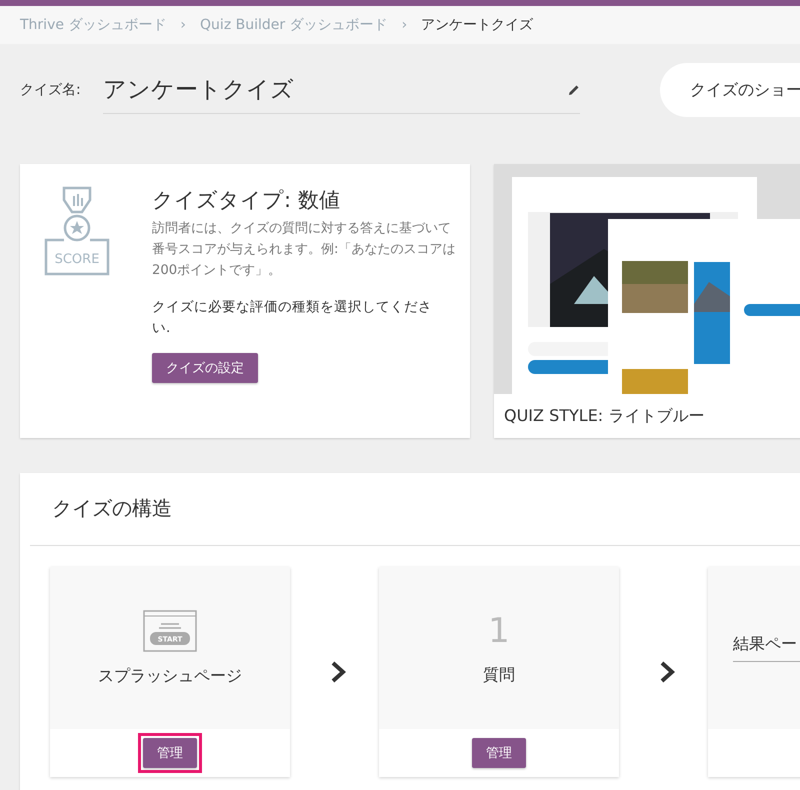 The height and width of the screenshot is (790, 800). Describe the element at coordinates (304, 250) in the screenshot. I see `quiz-type-description: 訪問者には、クイズの質問に対する答えに基づいて番号スコアが与えられます。例:「あなたのスコアは200ポイントです」。` at that location.